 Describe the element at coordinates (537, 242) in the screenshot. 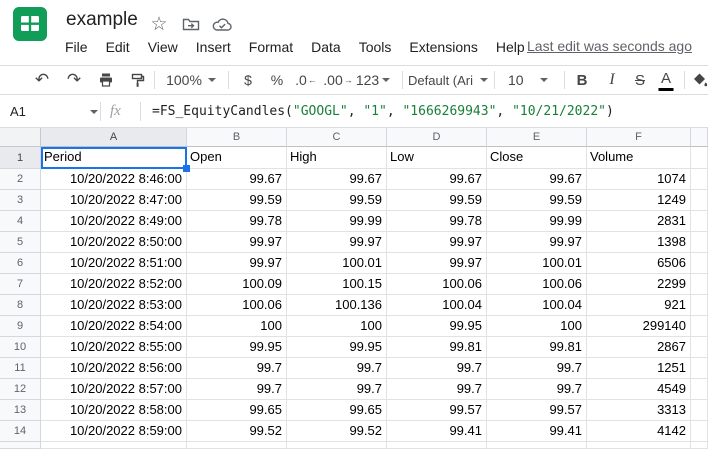

I see `cell-E5: 99.97` at that location.